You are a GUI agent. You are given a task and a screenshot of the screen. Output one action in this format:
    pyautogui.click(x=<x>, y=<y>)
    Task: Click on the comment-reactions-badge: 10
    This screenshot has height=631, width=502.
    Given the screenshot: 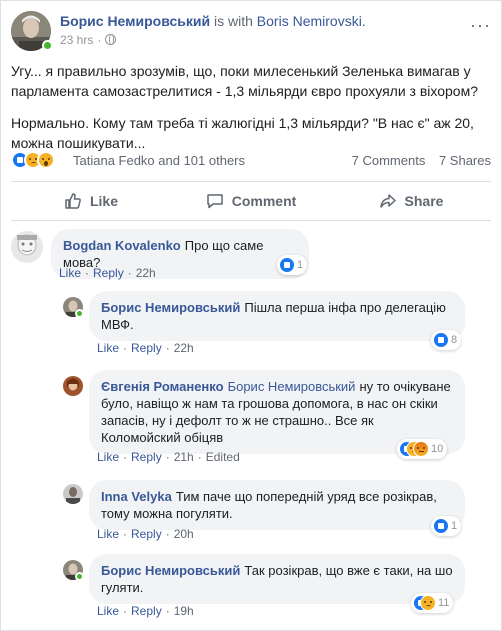 What is the action you would take?
    pyautogui.click(x=422, y=449)
    